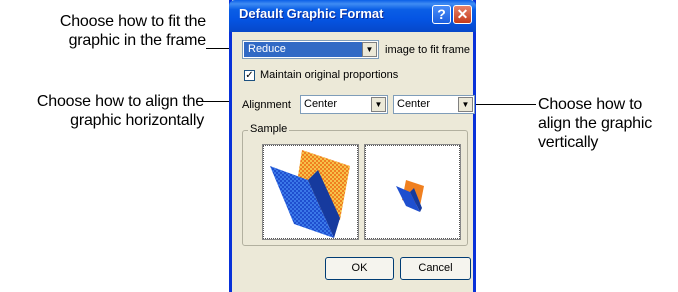 The height and width of the screenshot is (292, 678). I want to click on folder-small-icon, so click(410, 196).